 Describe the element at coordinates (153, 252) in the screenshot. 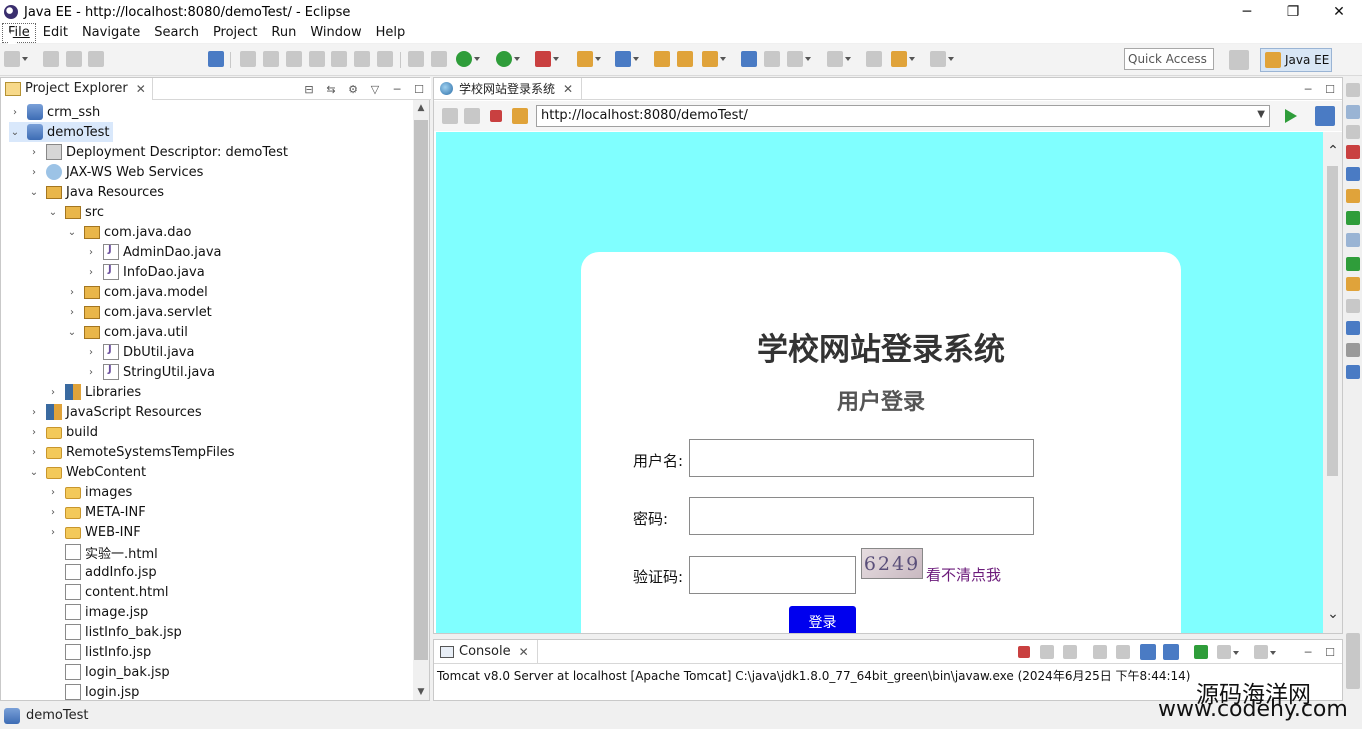

I see `tree-item: › AdminDao.java` at that location.